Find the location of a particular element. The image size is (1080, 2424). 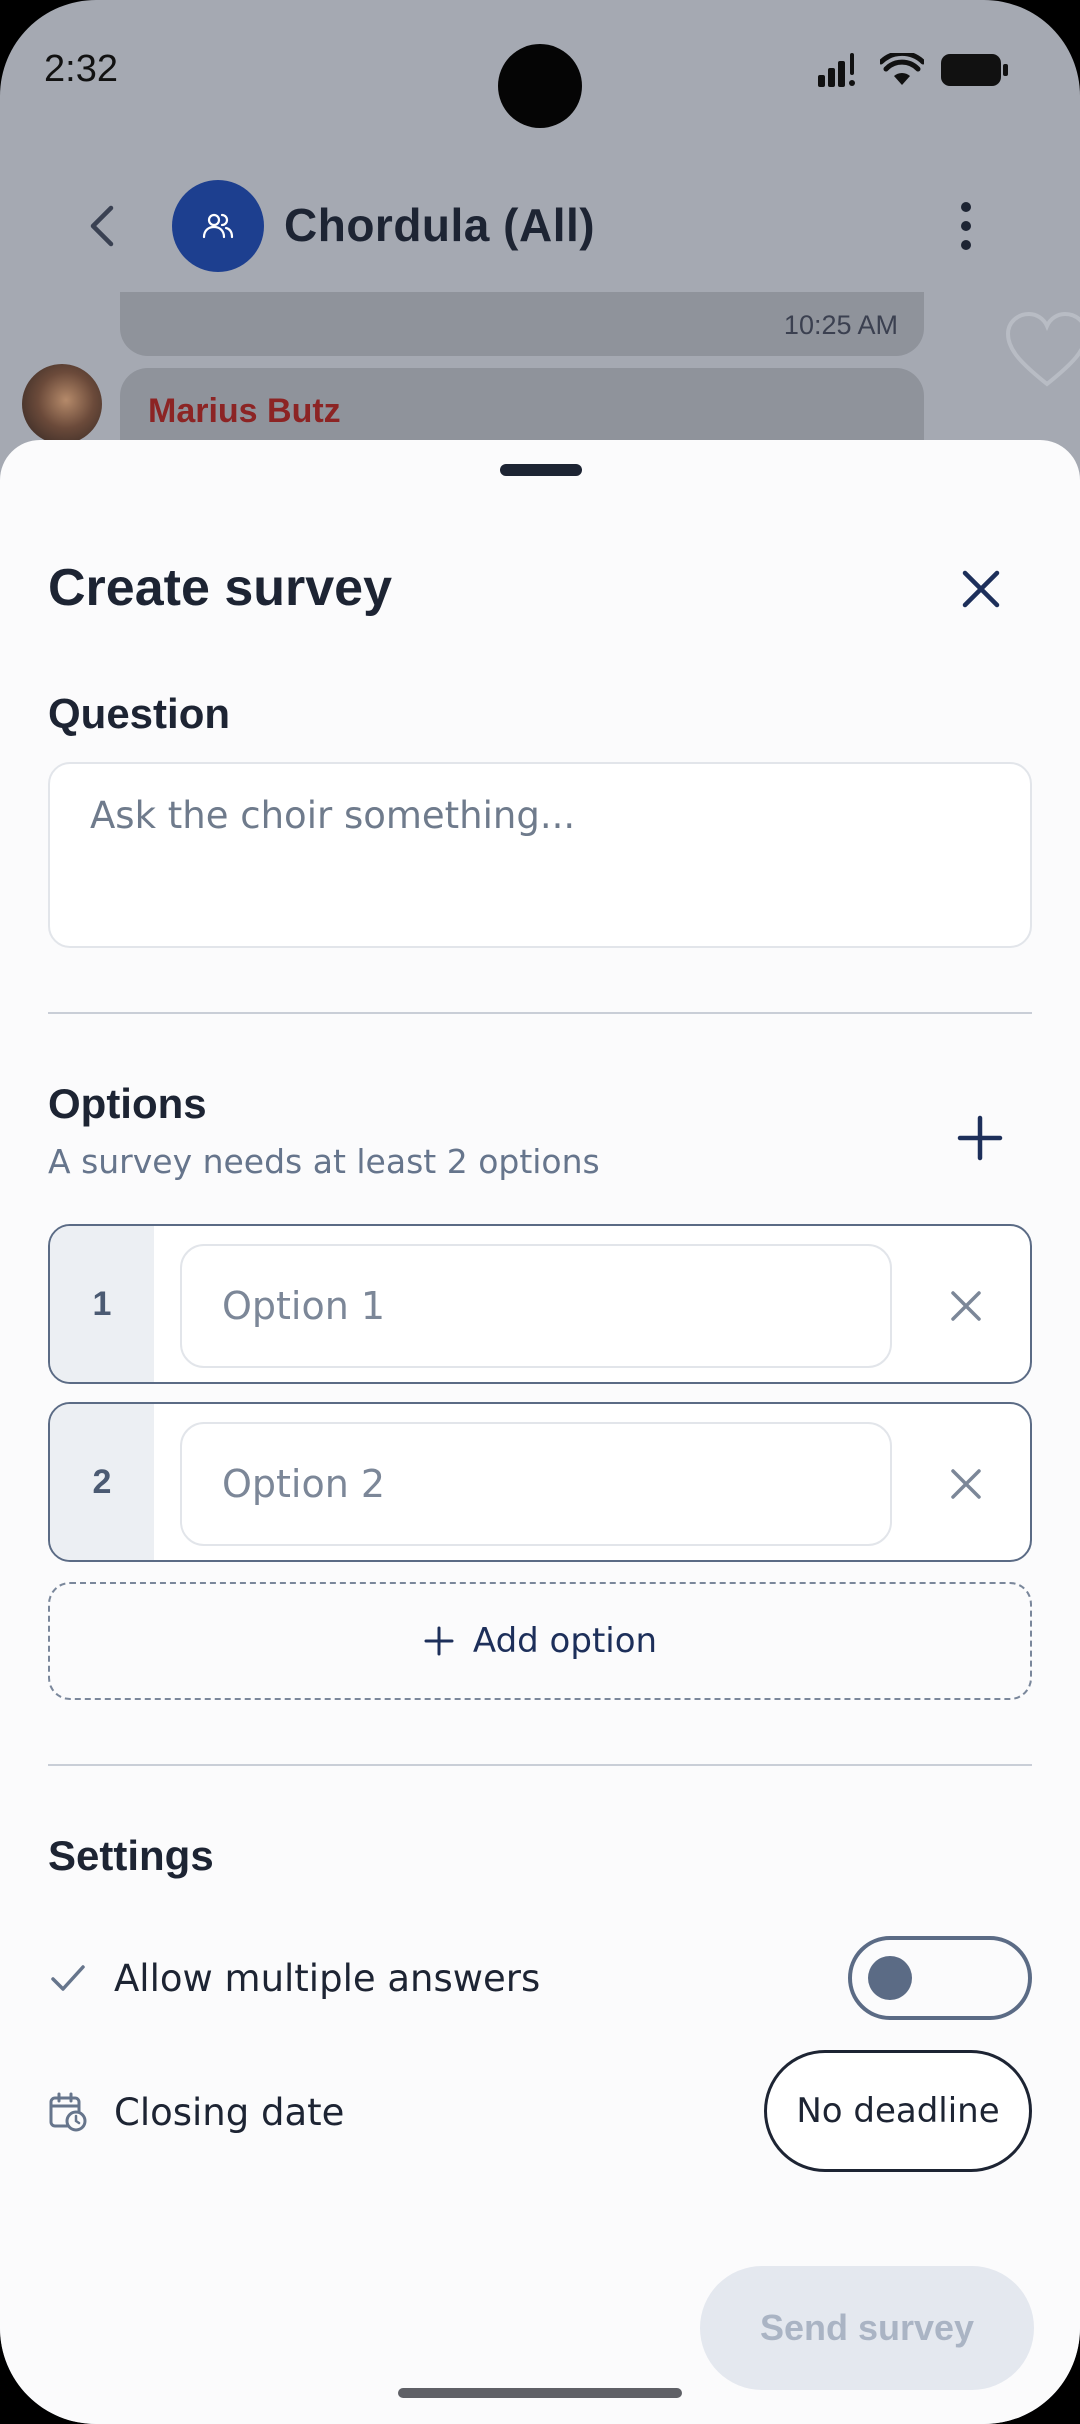

calendar-clock-icon is located at coordinates (68, 2112).